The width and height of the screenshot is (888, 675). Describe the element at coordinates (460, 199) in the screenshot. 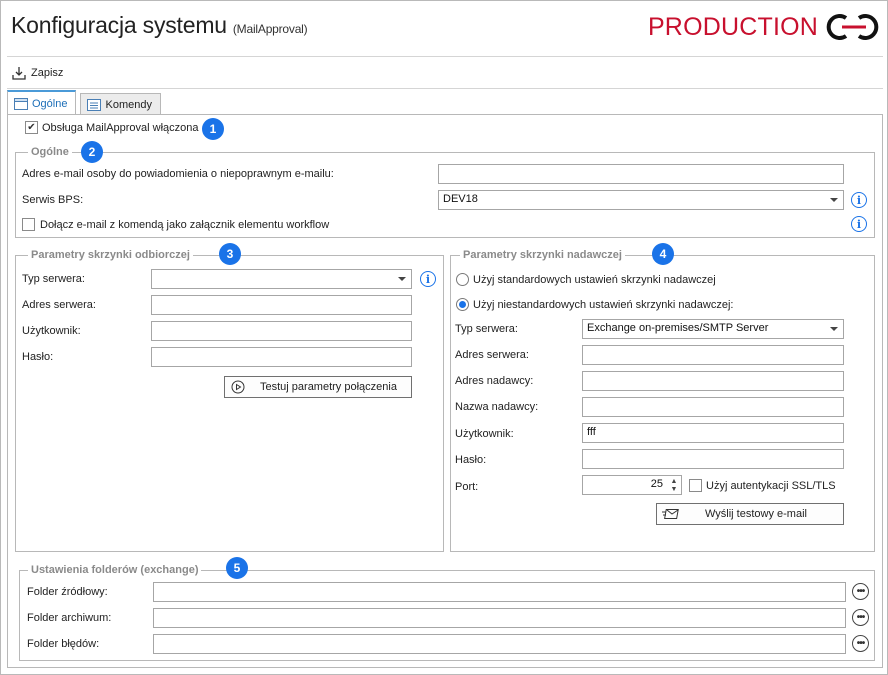

I see `bps-value: DEV18` at that location.